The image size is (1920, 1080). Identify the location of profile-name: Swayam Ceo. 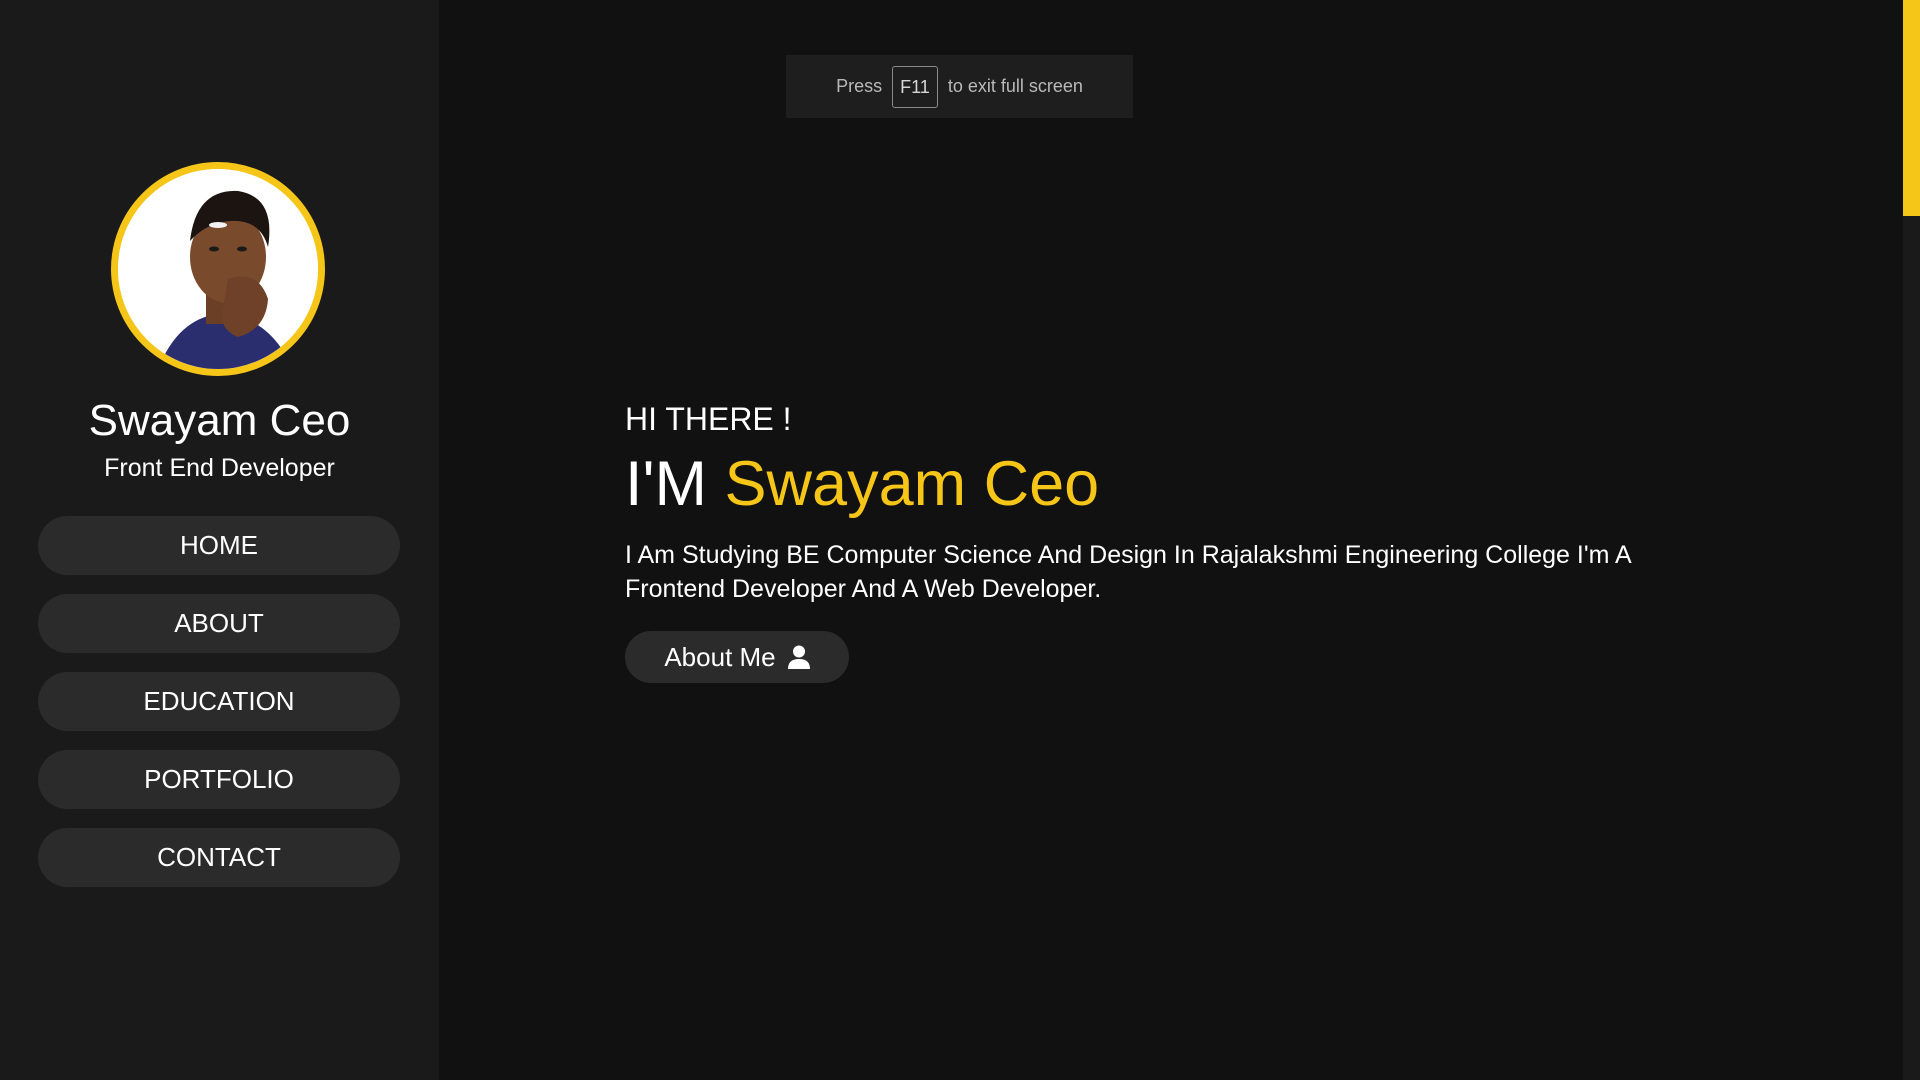
(219, 420).